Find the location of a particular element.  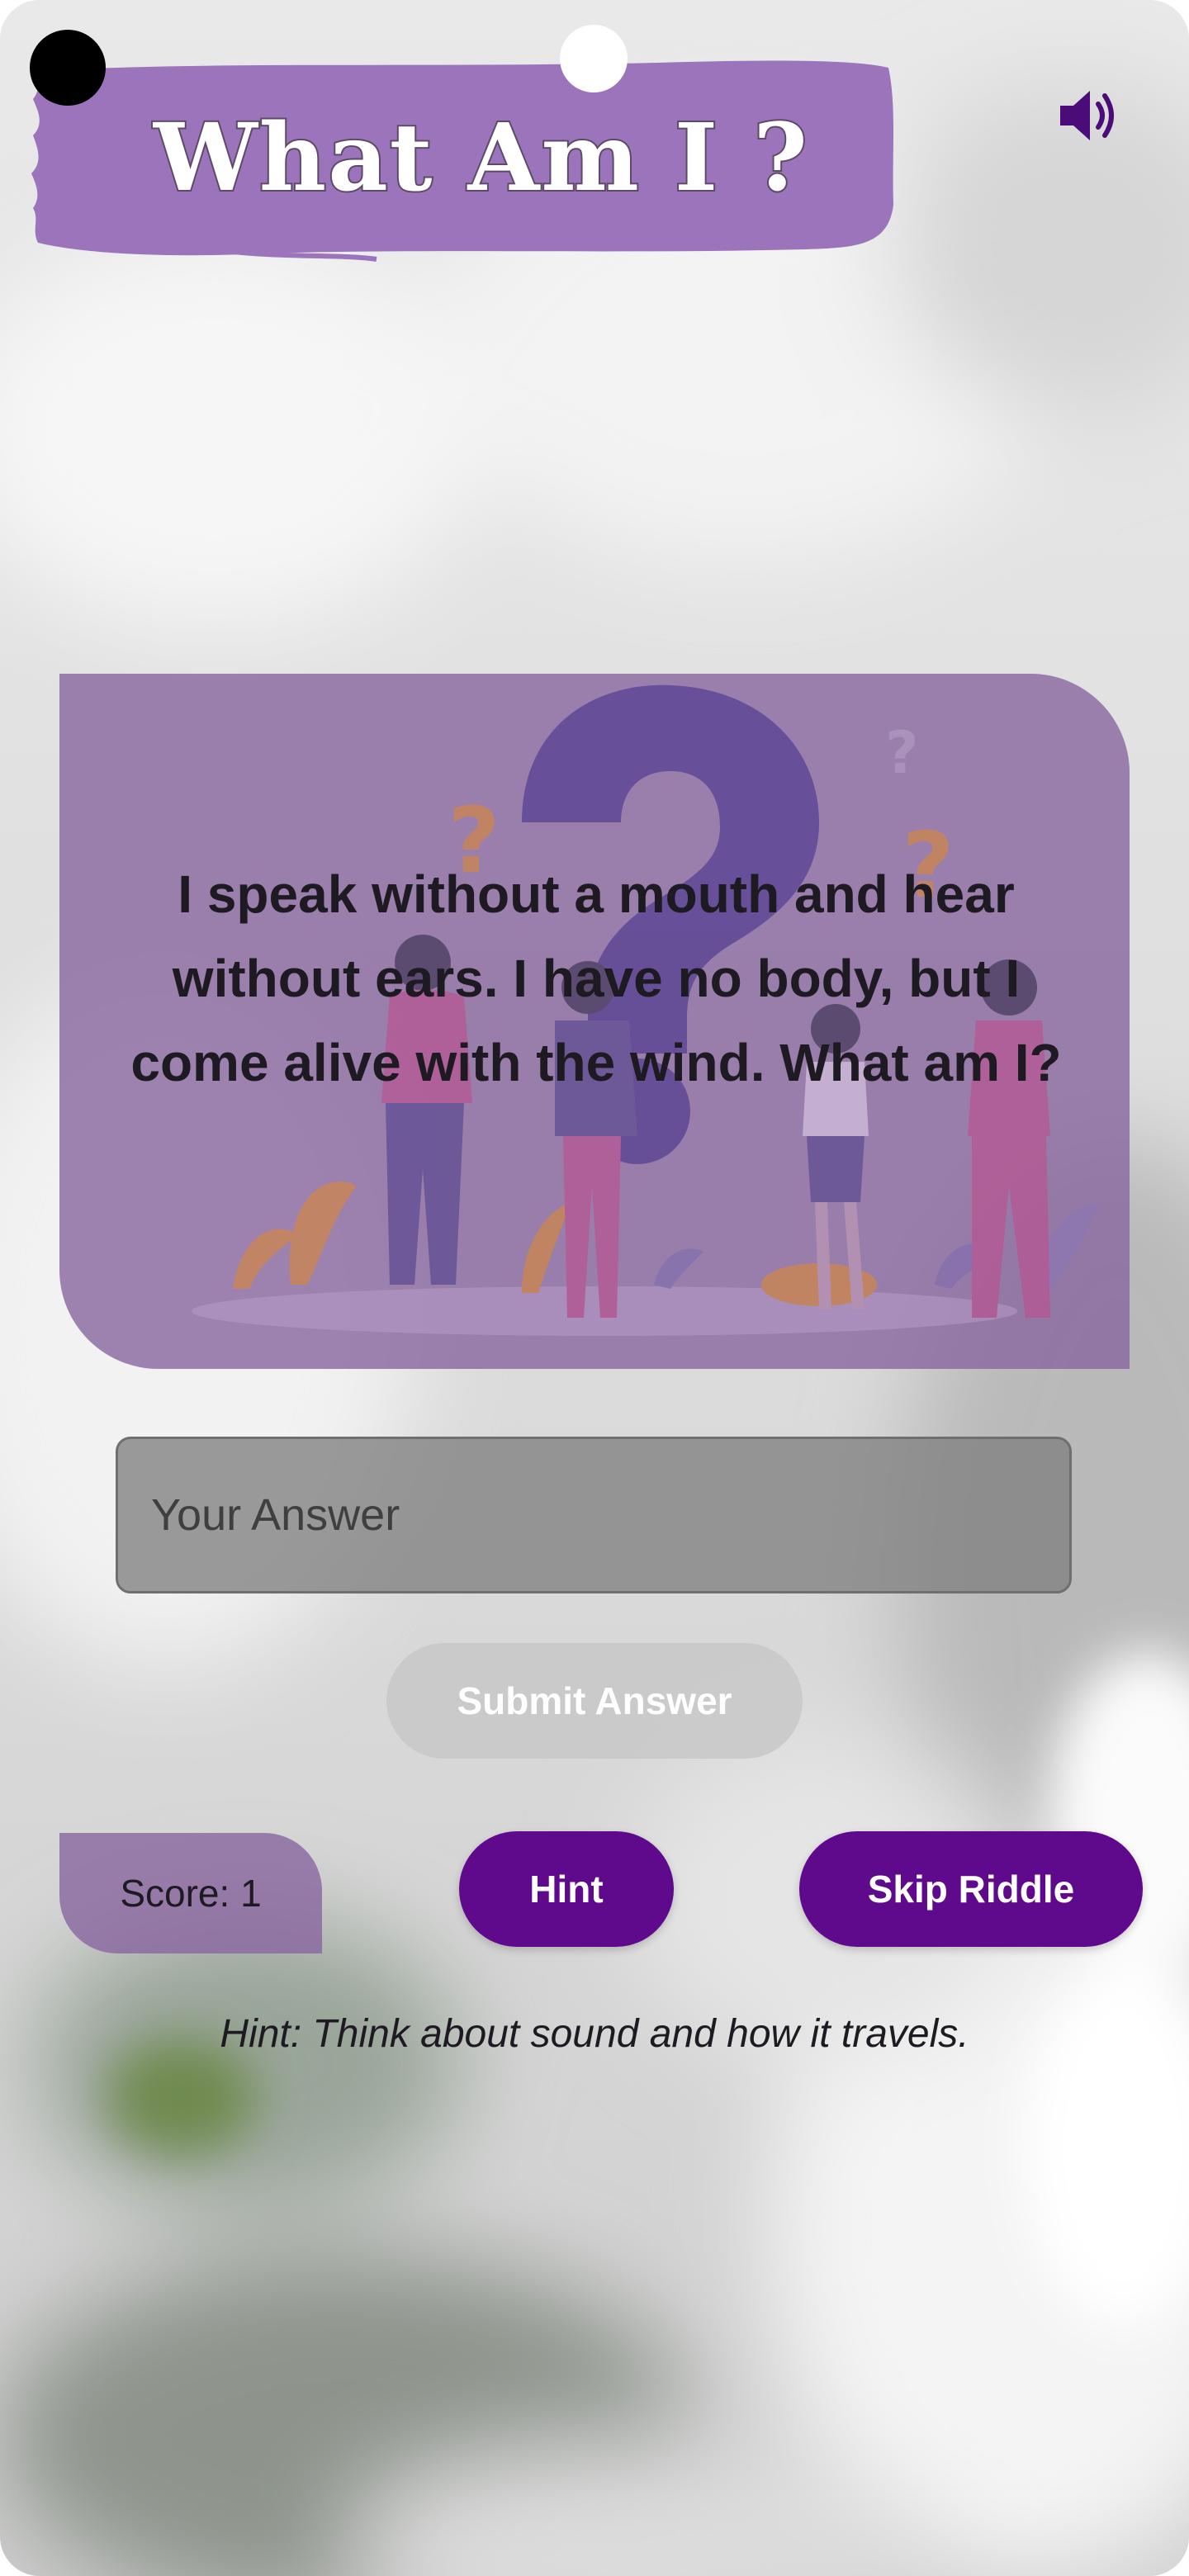

title-banner: What Am I ? is located at coordinates (463, 159).